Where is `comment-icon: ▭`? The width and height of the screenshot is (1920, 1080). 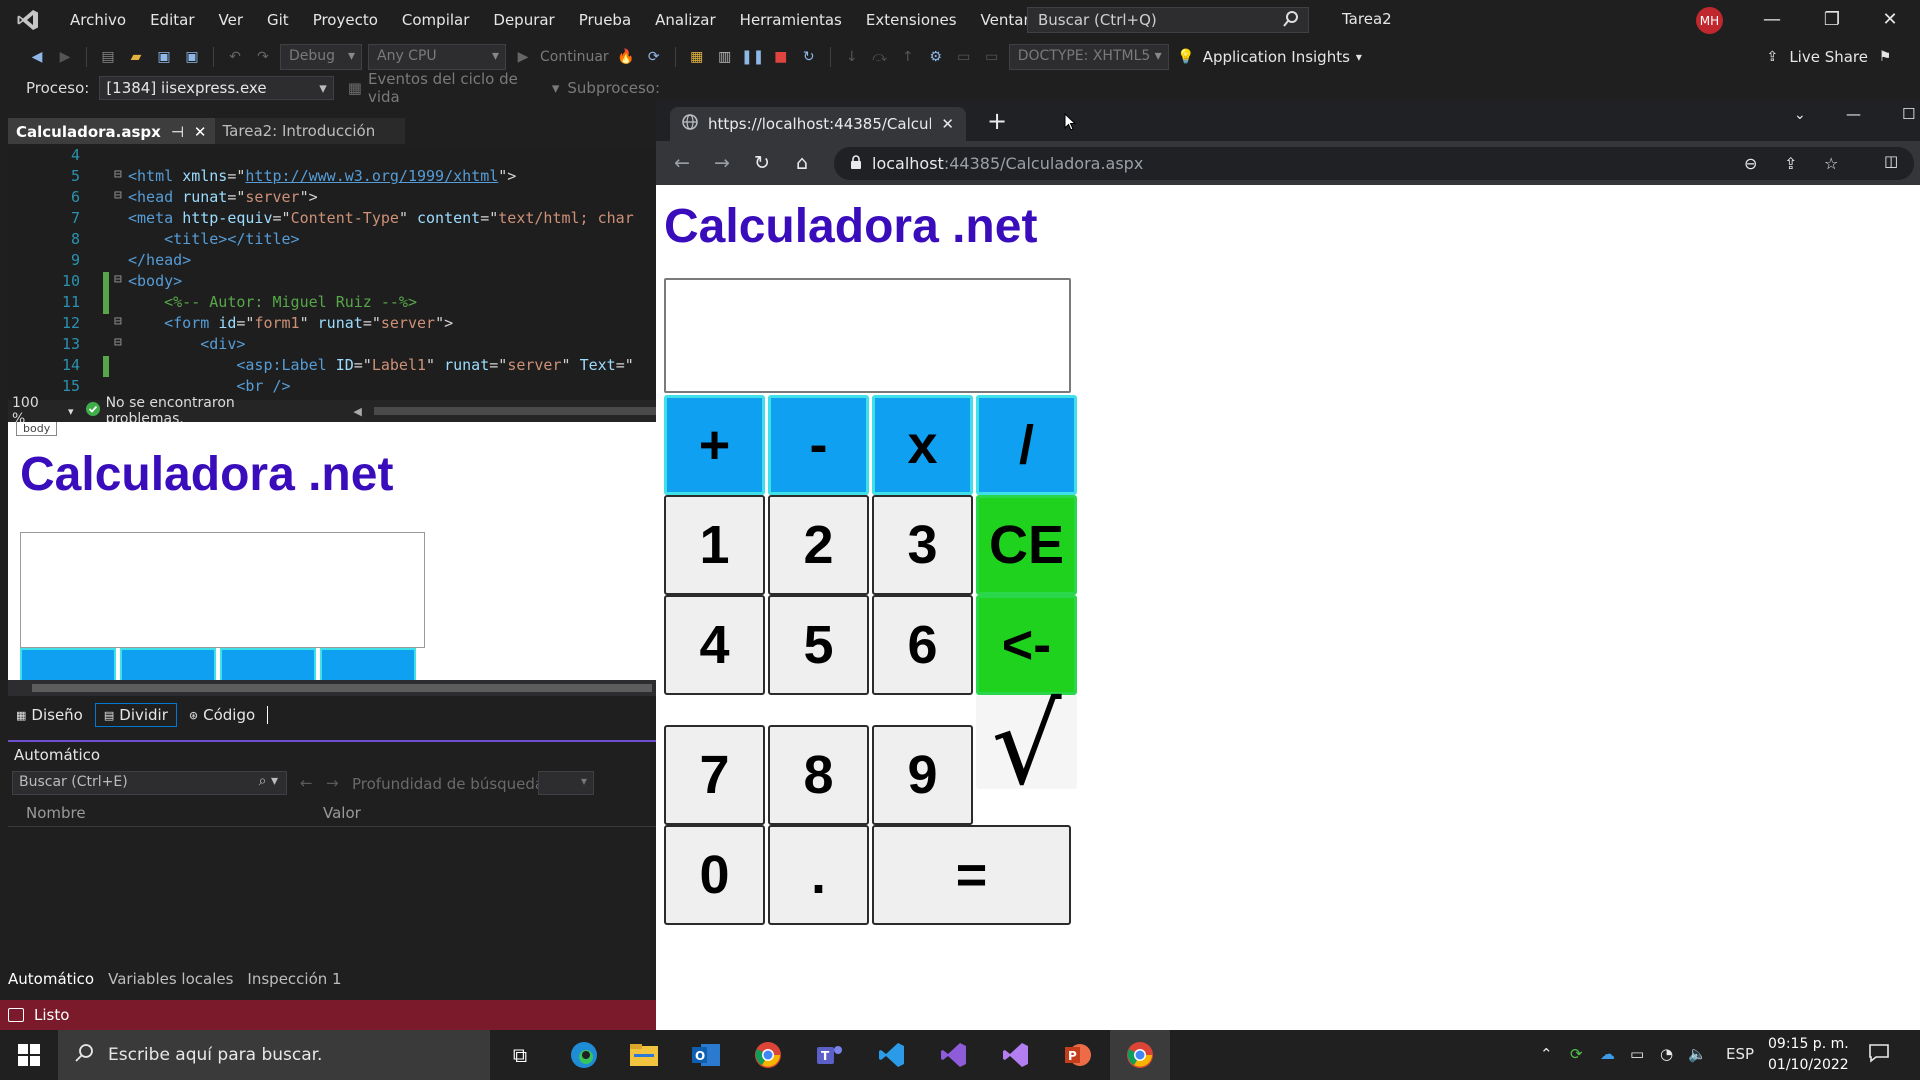
comment-icon: ▭ is located at coordinates (964, 57).